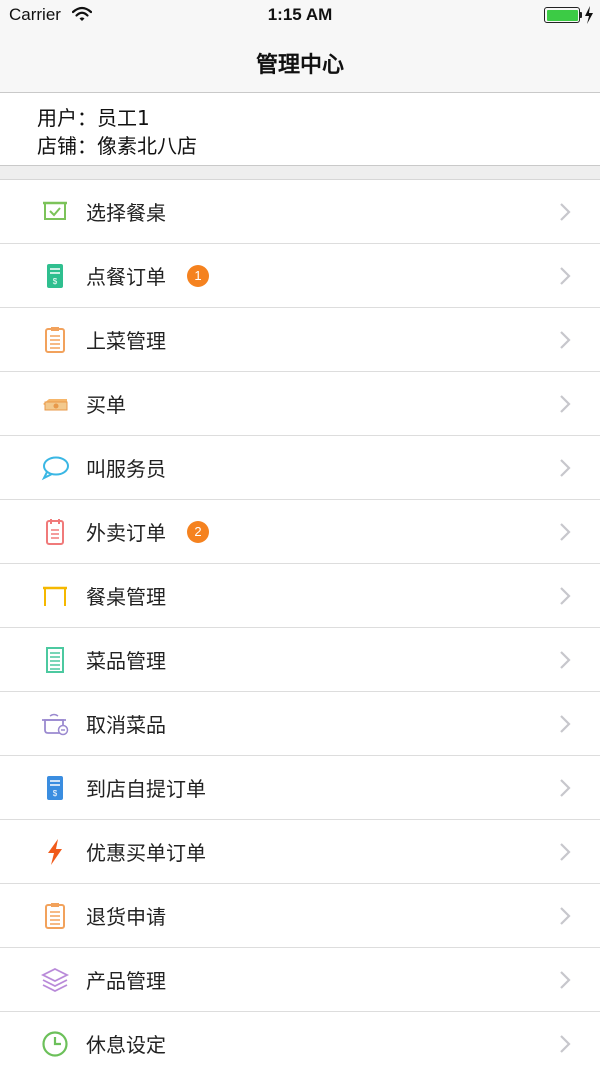 The width and height of the screenshot is (600, 1067). I want to click on menu-item-return-requests: 退货申请, so click(300, 916).